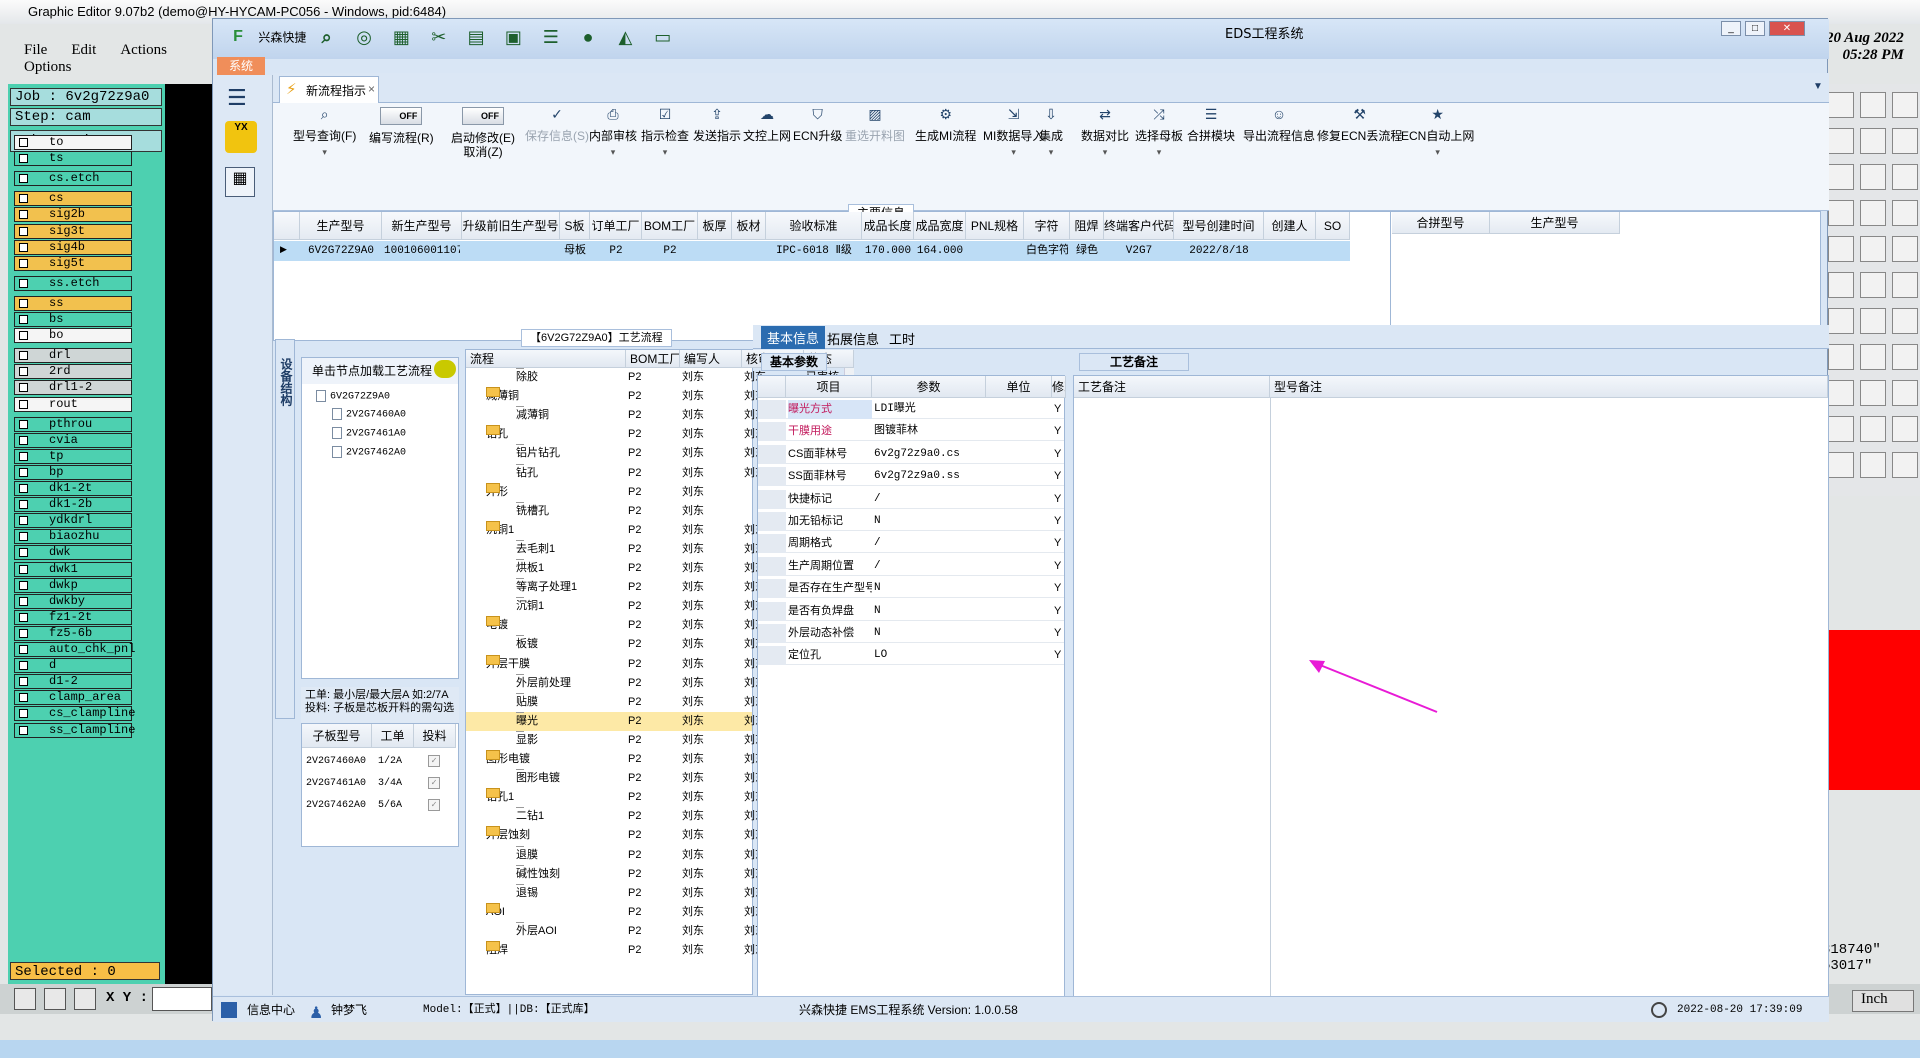  What do you see at coordinates (25, 999) in the screenshot?
I see `zoom-tool-icon` at bounding box center [25, 999].